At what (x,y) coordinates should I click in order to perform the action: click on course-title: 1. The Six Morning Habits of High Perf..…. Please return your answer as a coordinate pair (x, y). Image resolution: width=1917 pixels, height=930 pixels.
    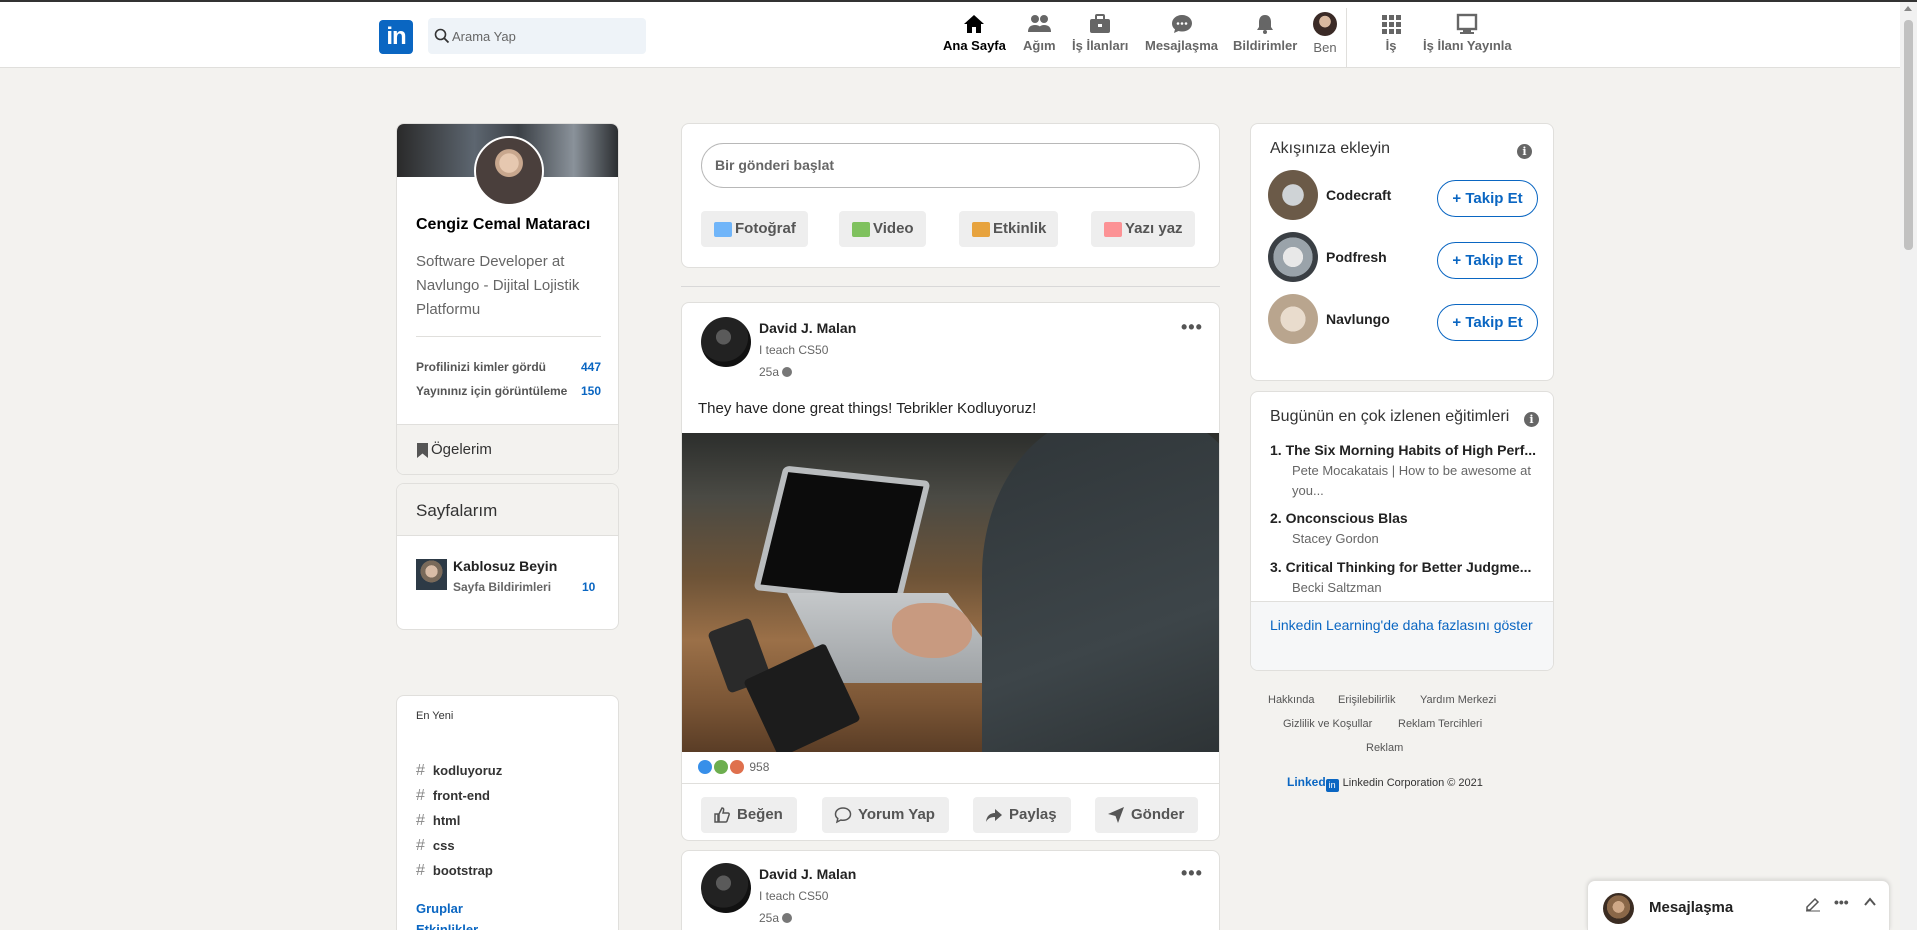
    Looking at the image, I should click on (1406, 450).